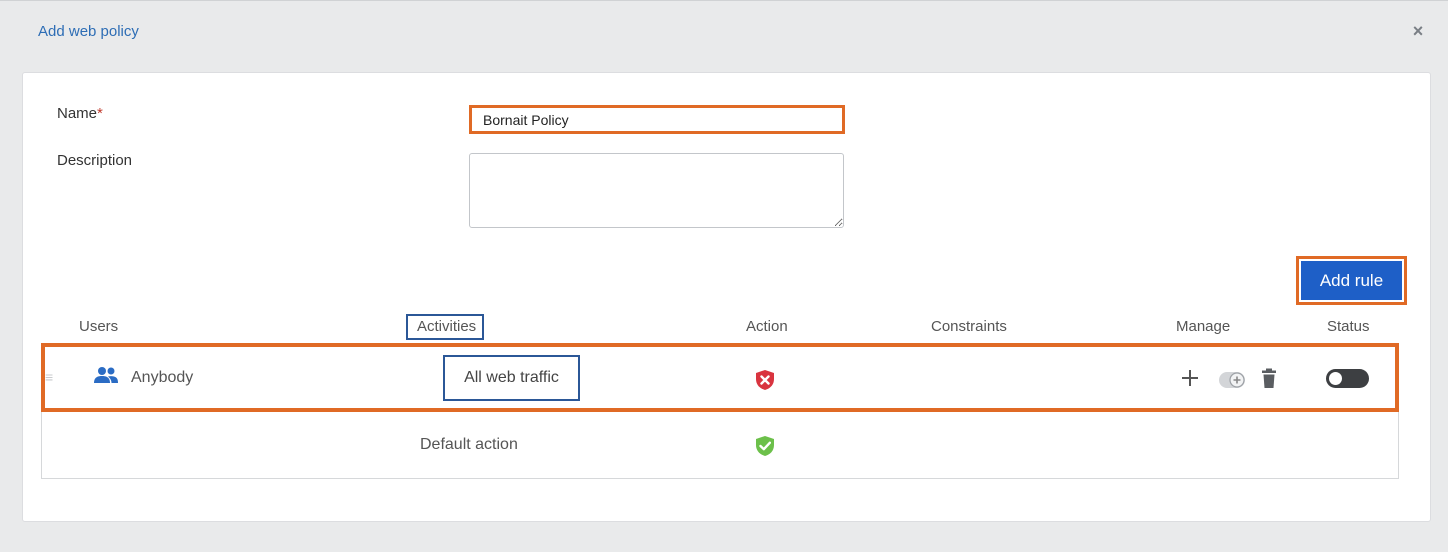 The height and width of the screenshot is (552, 1448). I want to click on name-input, so click(657, 119).